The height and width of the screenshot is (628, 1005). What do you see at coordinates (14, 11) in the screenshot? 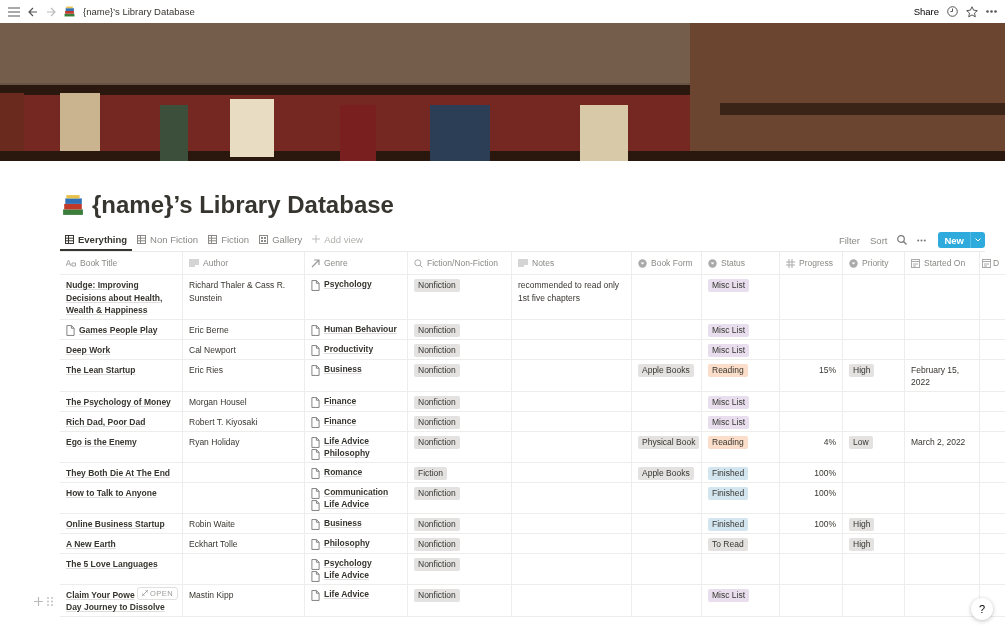
I see `menu-icon` at bounding box center [14, 11].